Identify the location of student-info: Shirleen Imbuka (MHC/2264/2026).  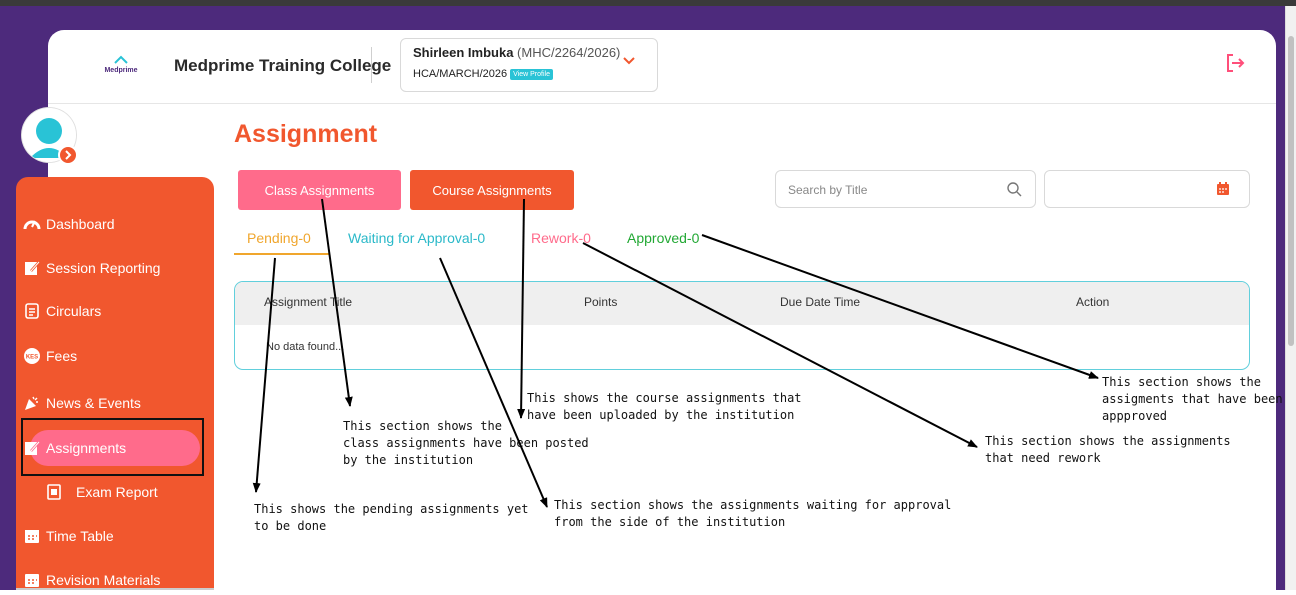
(516, 52).